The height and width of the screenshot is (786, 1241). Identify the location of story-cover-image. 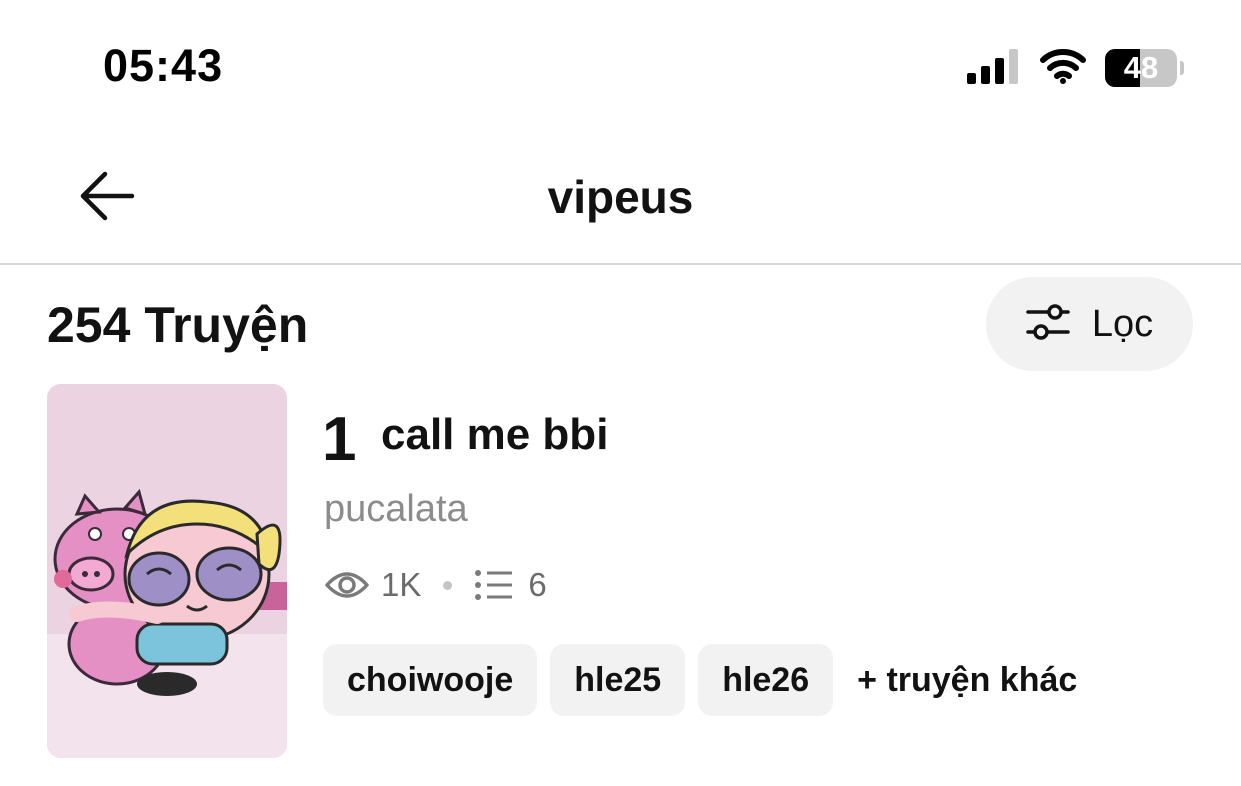
(167, 571).